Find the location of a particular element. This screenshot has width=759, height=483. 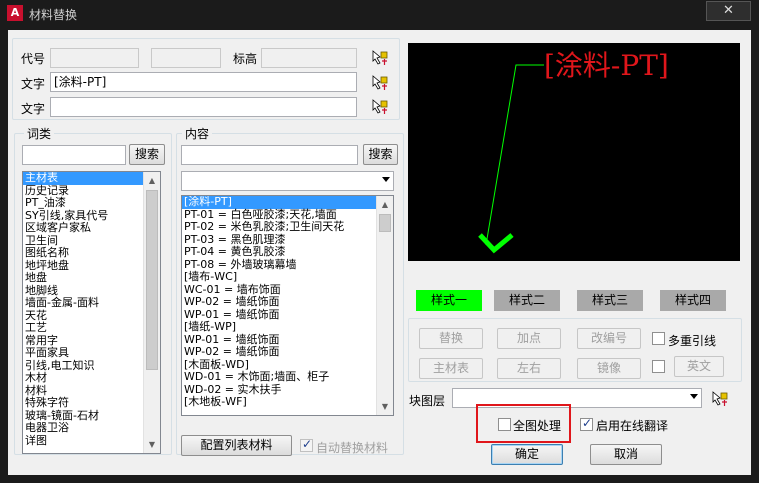

replace-button: 替换 is located at coordinates (451, 338).